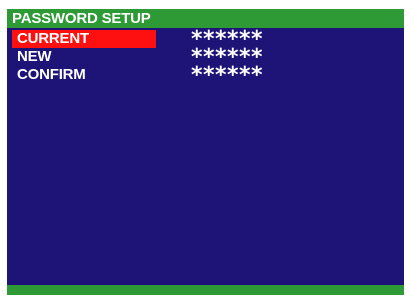 The height and width of the screenshot is (299, 411). Describe the element at coordinates (205, 18) in the screenshot. I see `title-bar: PASSWORD SETUP` at that location.